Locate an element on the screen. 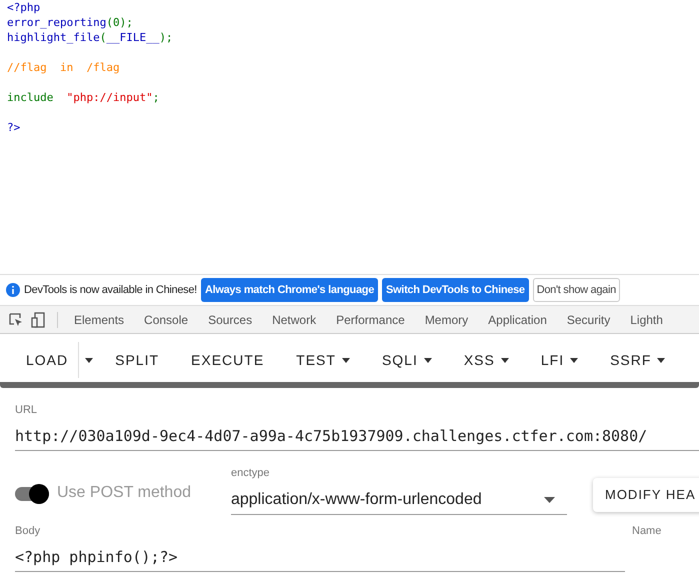  devtools-tab: Performance is located at coordinates (370, 319).